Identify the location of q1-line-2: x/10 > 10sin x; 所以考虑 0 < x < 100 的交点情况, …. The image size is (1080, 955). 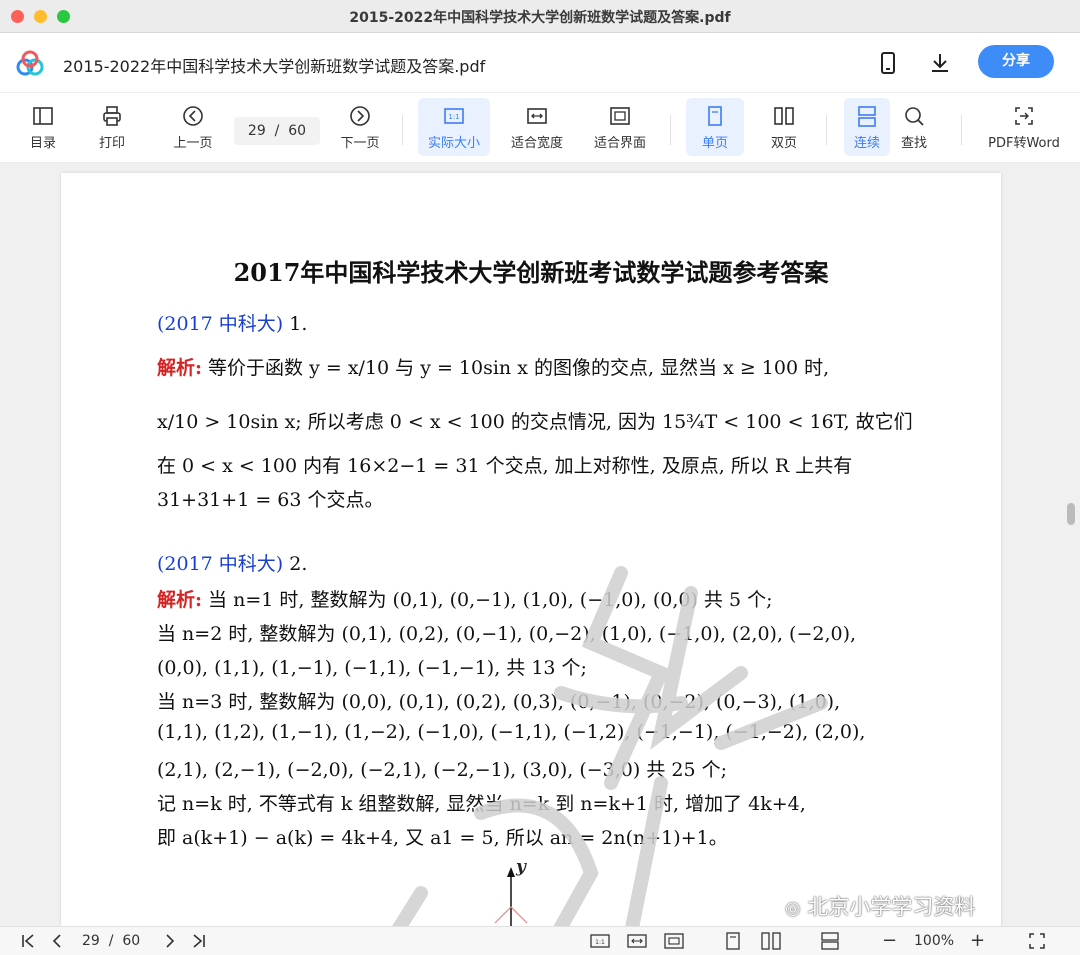
(535, 422).